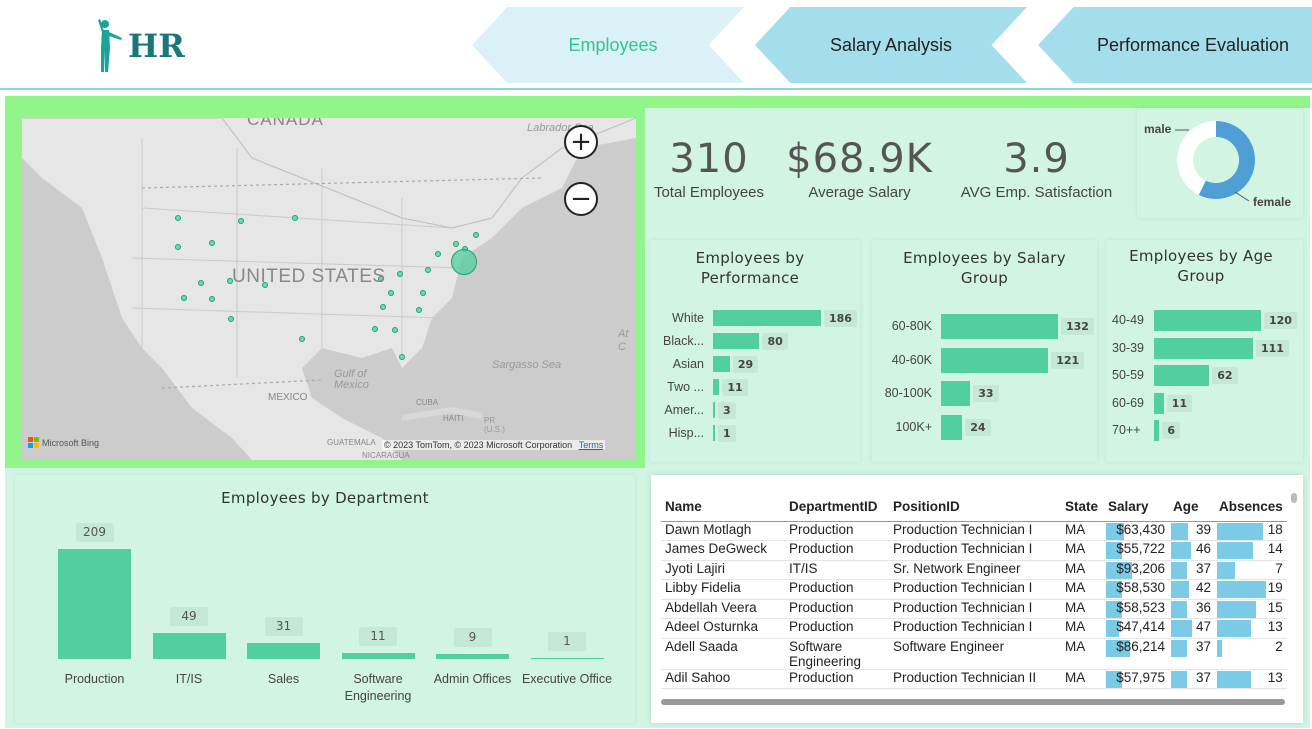 This screenshot has height=729, width=1312. Describe the element at coordinates (1294, 498) in the screenshot. I see `vertical-scrollbar` at that location.